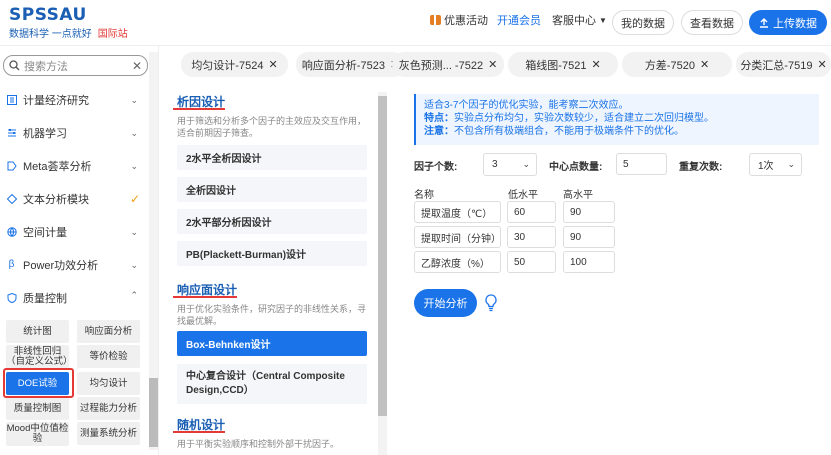 This screenshot has width=831, height=455. What do you see at coordinates (37, 331) in the screenshot?
I see `sub-stat-chart: 统计图` at bounding box center [37, 331].